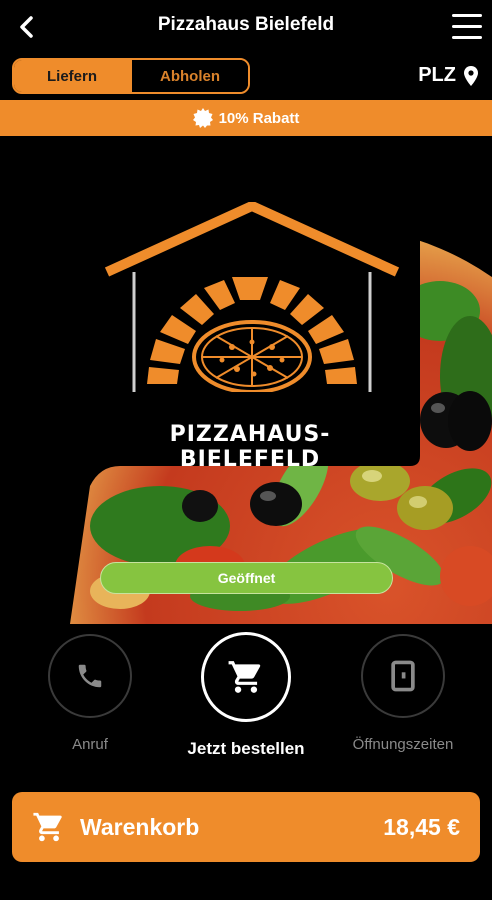 This screenshot has height=900, width=492. Describe the element at coordinates (437, 75) in the screenshot. I see `plz-label: PLZ` at that location.